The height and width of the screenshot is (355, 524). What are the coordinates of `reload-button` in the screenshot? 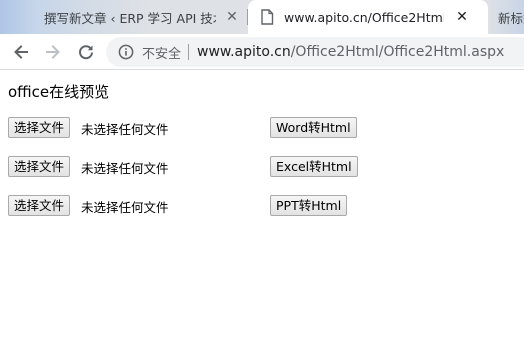 It's located at (86, 52).